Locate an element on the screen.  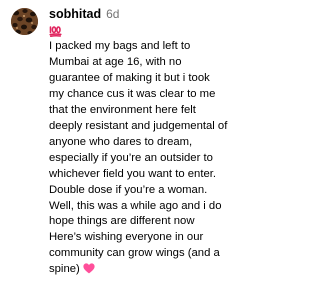
avatar-image is located at coordinates (24, 21).